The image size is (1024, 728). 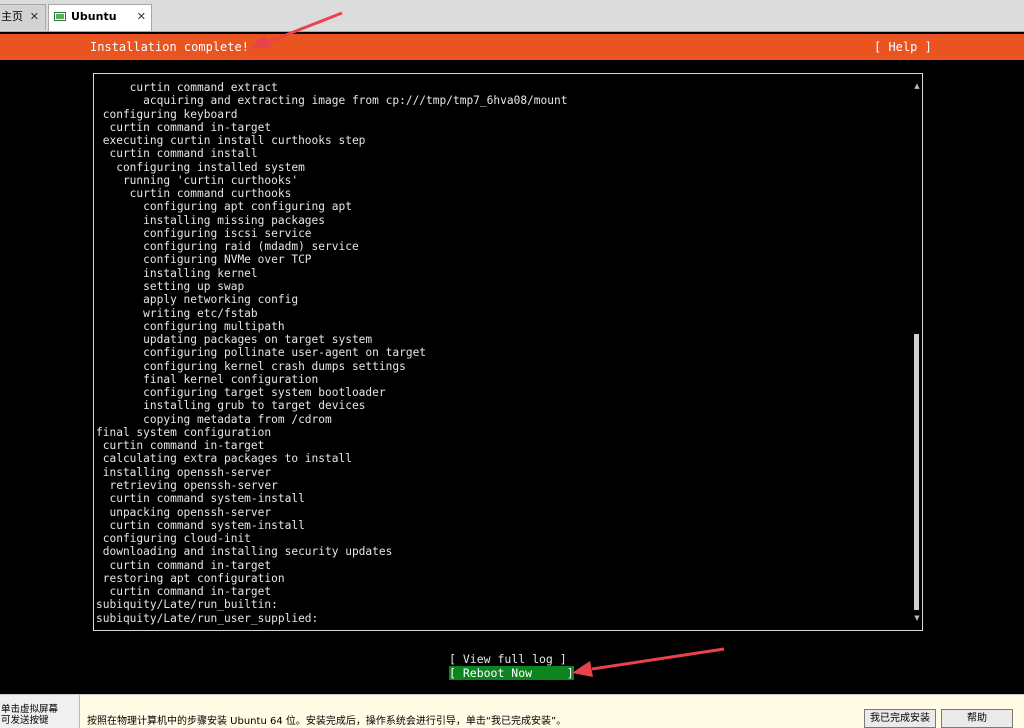 What do you see at coordinates (900, 718) in the screenshot?
I see `installation-done-button: 我已完成安装` at bounding box center [900, 718].